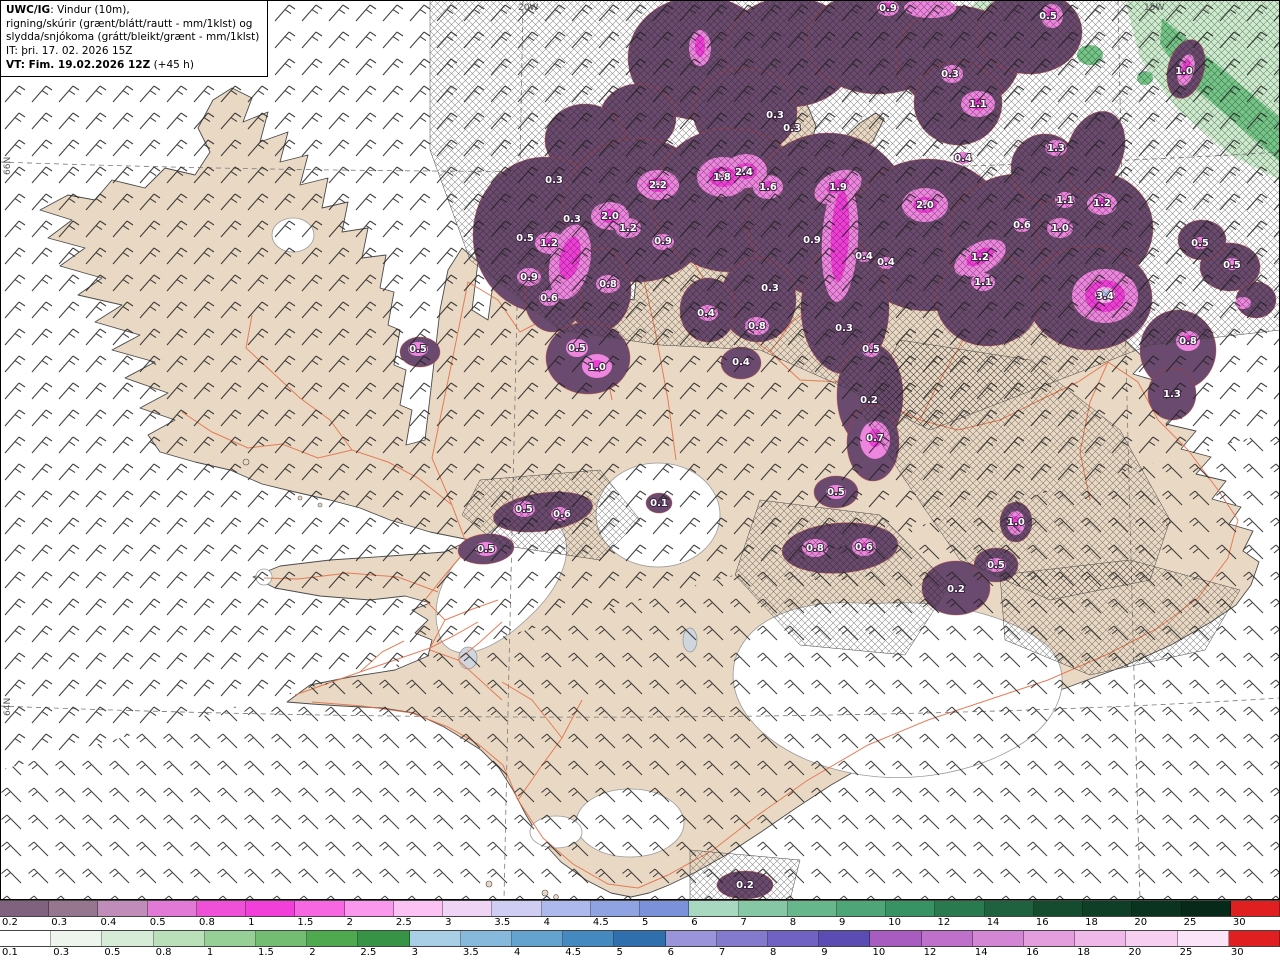 The height and width of the screenshot is (960, 1280). What do you see at coordinates (10, 922) in the screenshot?
I see `legend-tick-label: 0.2` at bounding box center [10, 922].